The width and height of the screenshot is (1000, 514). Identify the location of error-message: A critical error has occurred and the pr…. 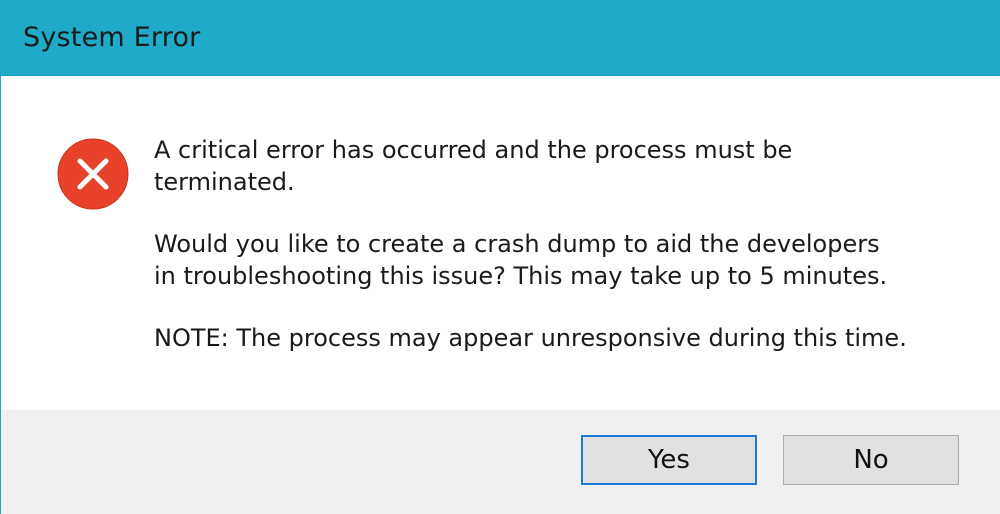
(473, 166).